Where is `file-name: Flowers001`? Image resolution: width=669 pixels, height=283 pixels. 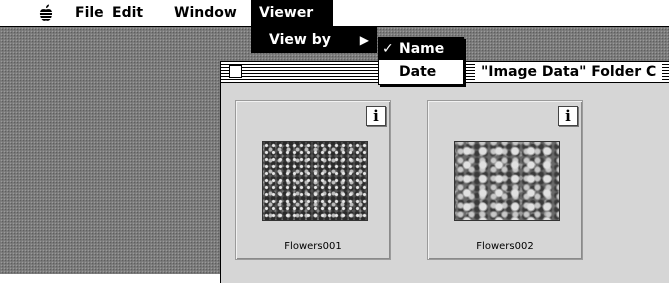 file-name: Flowers001 is located at coordinates (313, 246).